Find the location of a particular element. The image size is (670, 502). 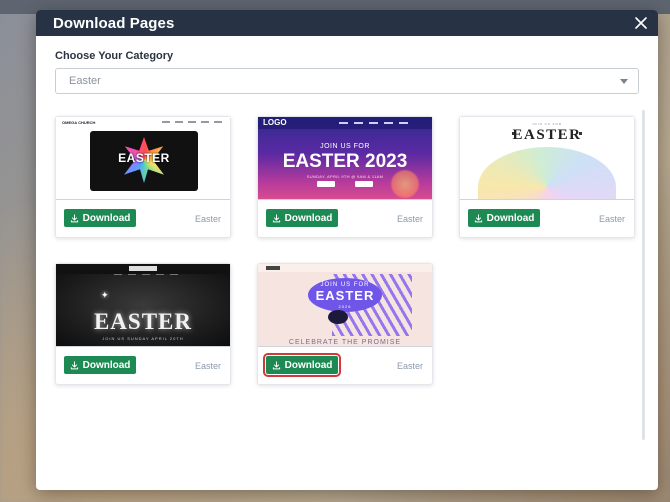

dark-shape-graphic is located at coordinates (338, 317).